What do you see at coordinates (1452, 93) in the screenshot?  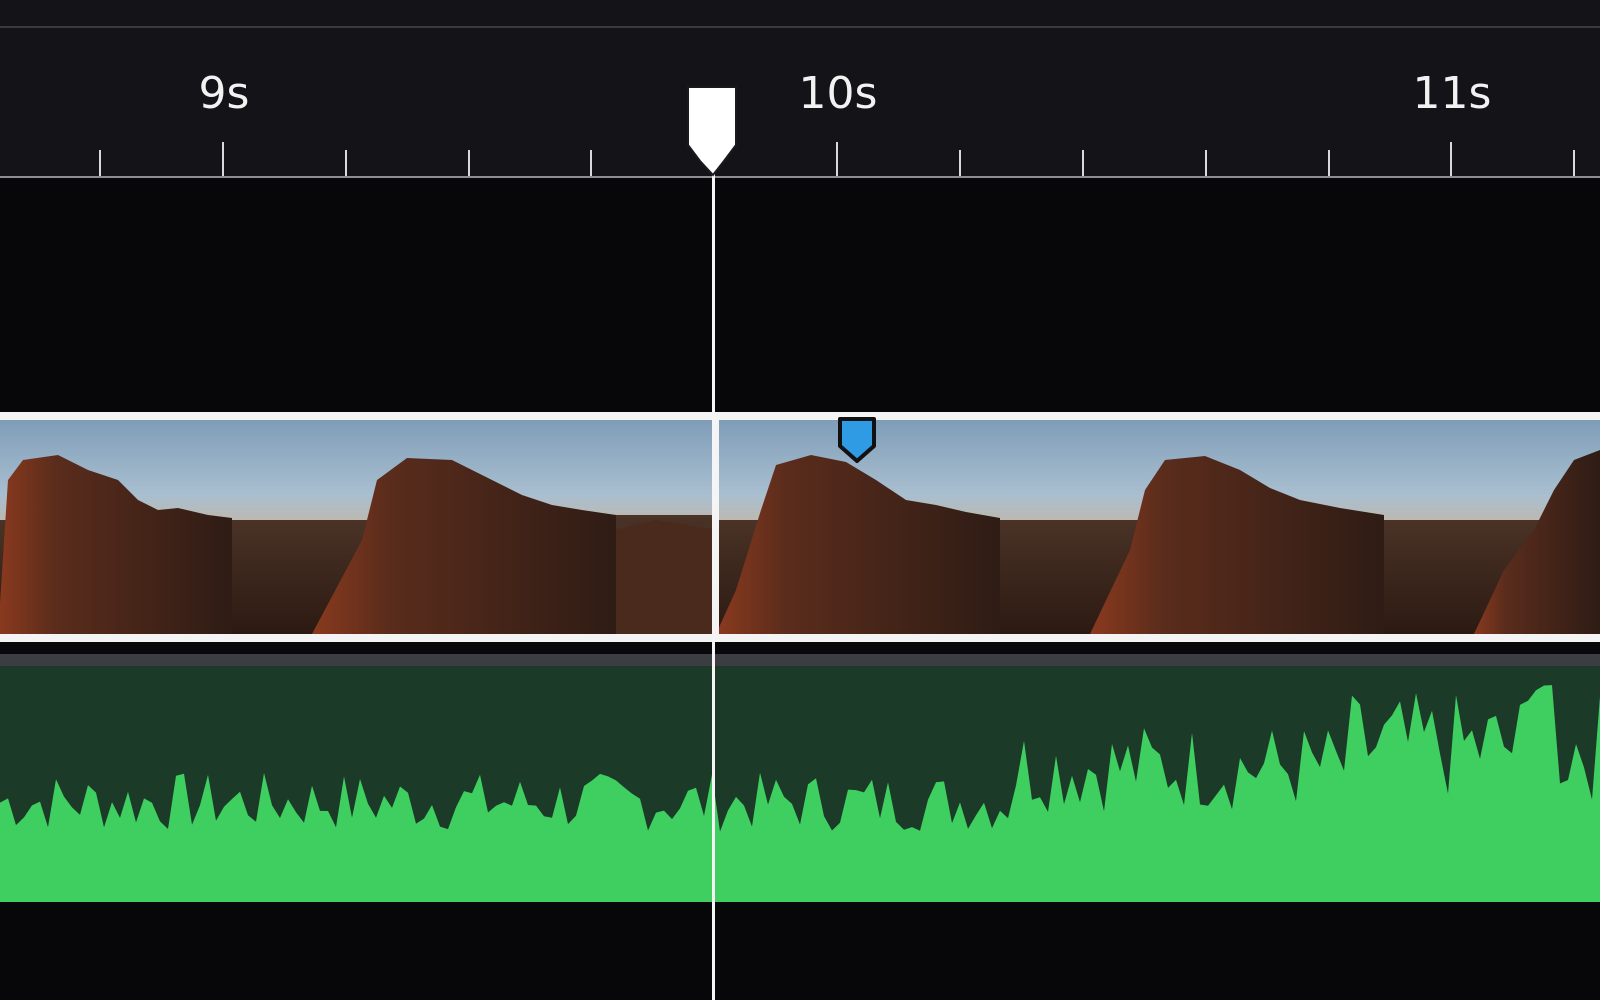 I see `time-label-11s: 11s` at bounding box center [1452, 93].